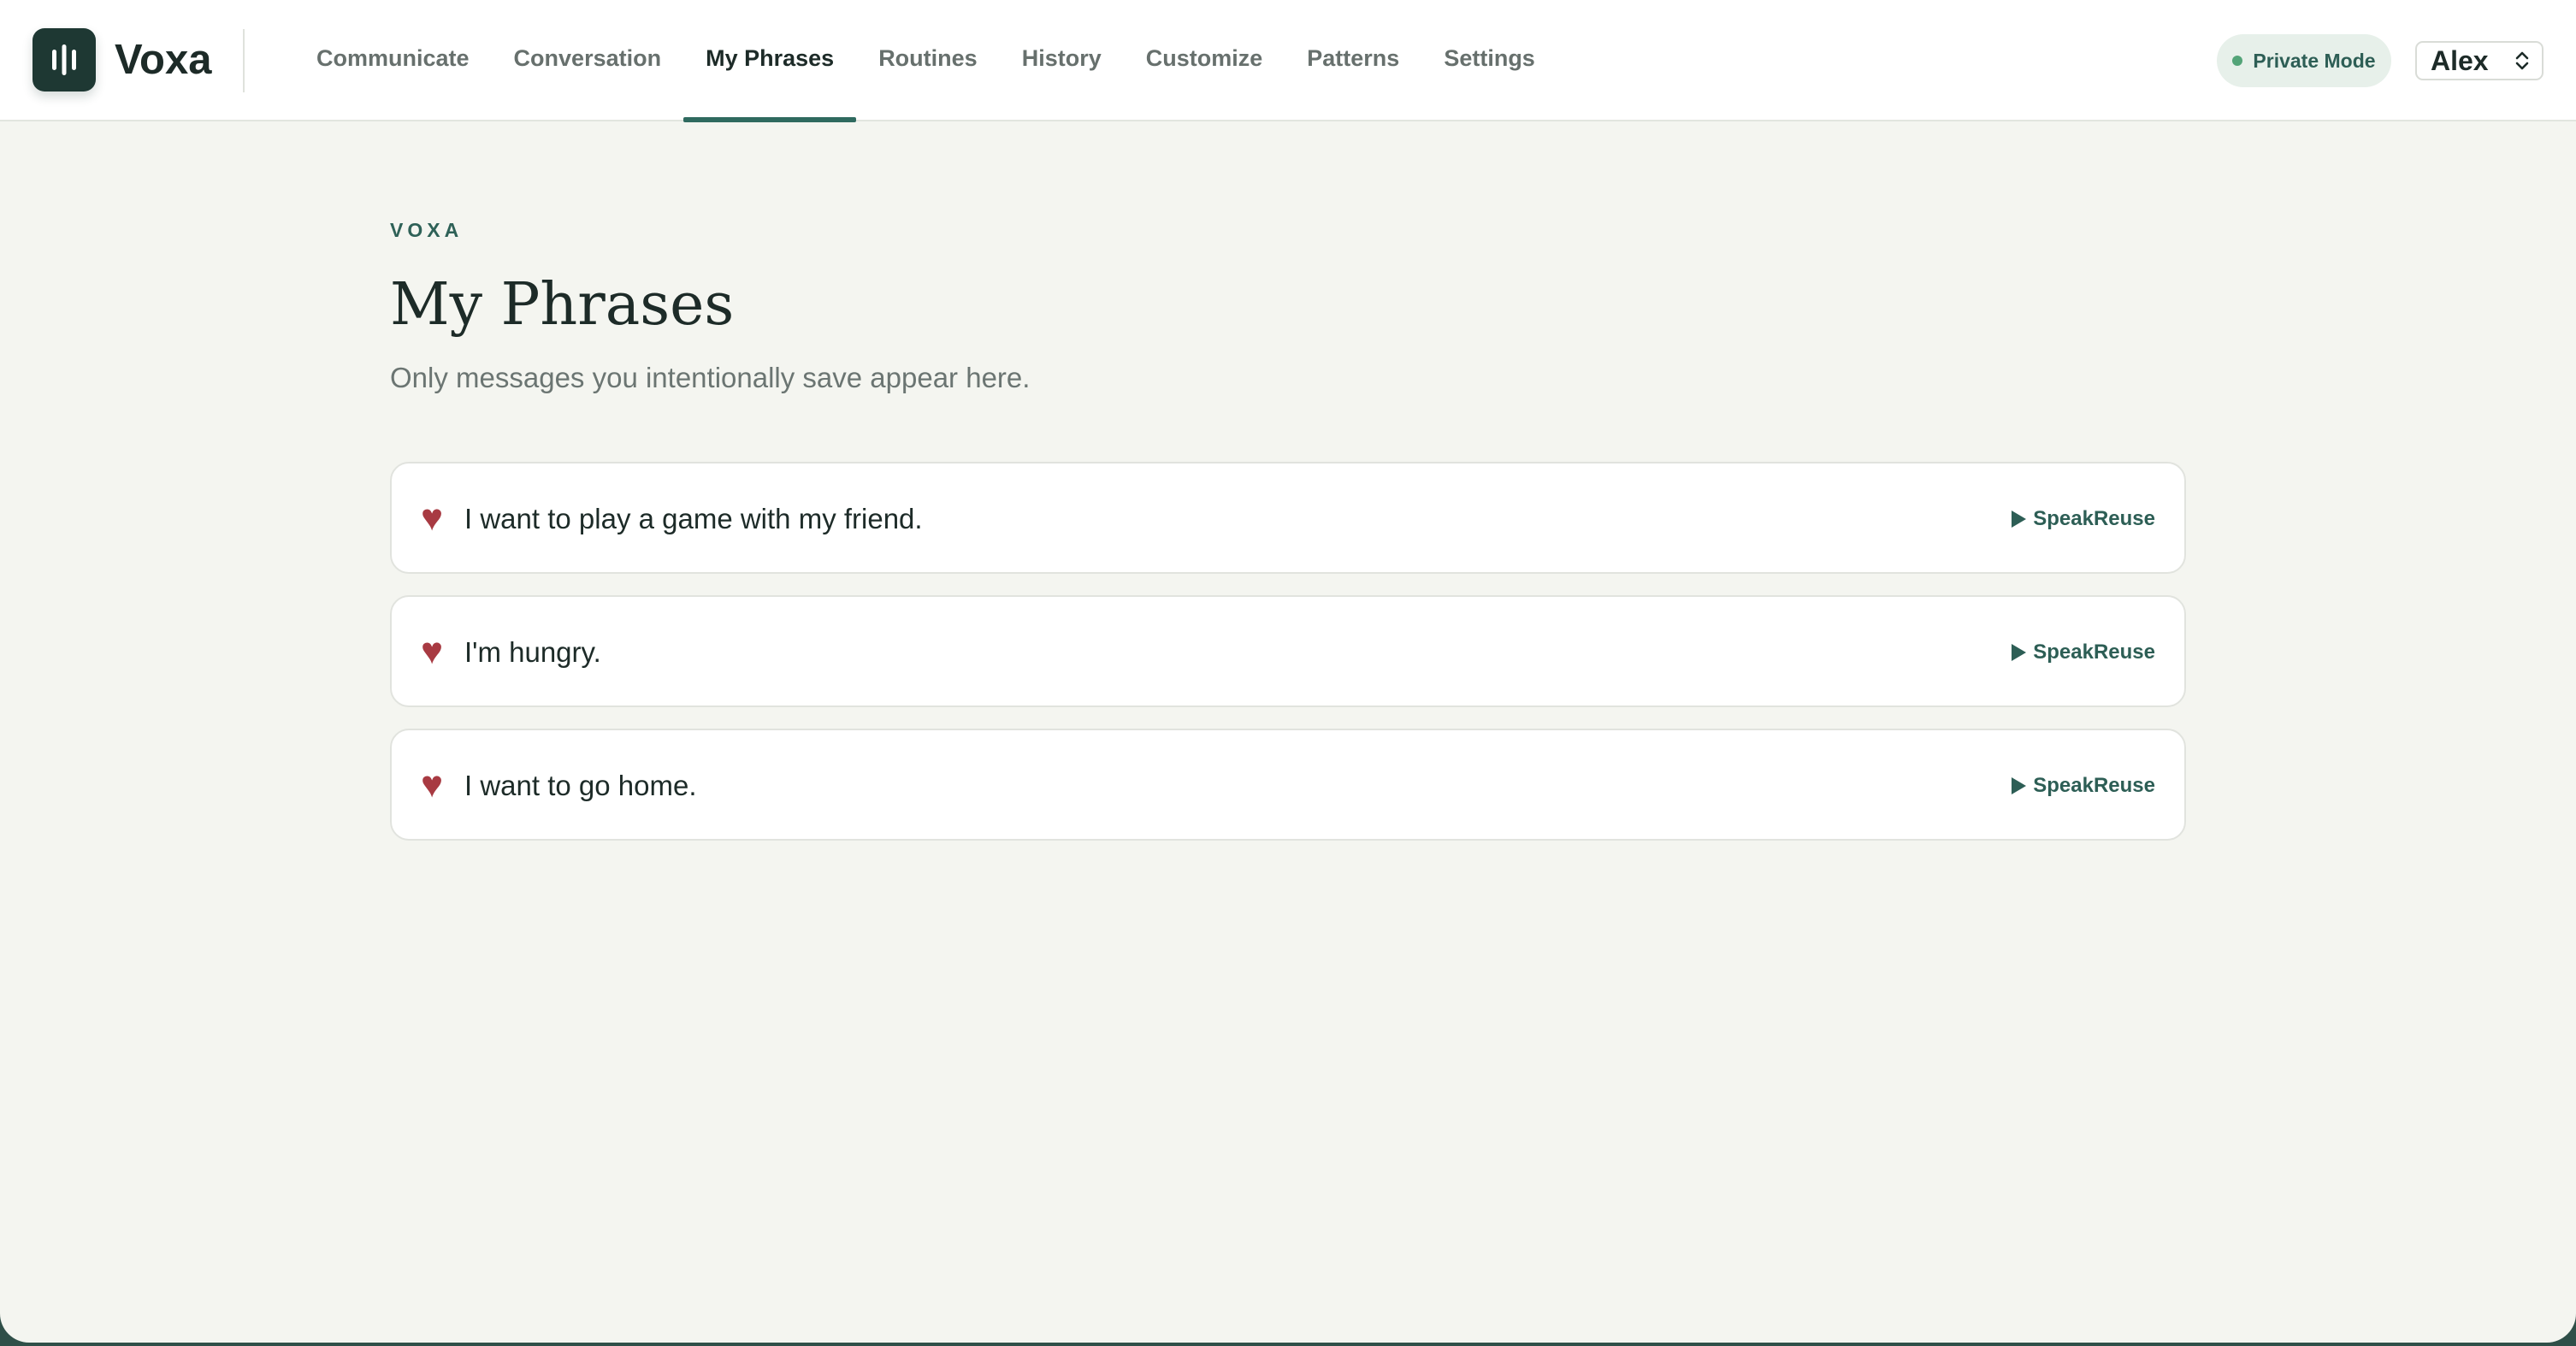  Describe the element at coordinates (1204, 61) in the screenshot. I see `nav-item-customize: Customize` at that location.